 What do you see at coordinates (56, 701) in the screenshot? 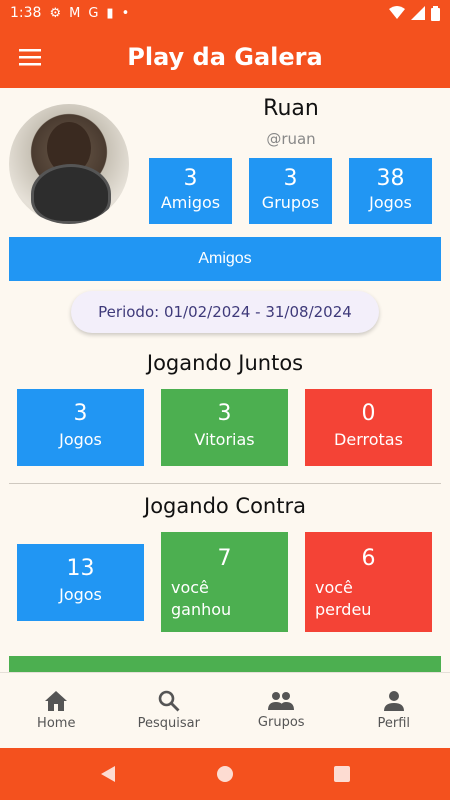
I see `home-icon` at bounding box center [56, 701].